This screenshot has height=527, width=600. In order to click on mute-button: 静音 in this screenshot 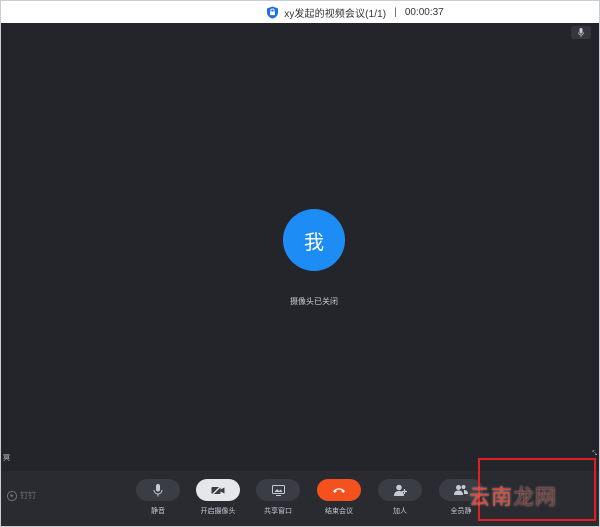, I will do `click(158, 497)`.